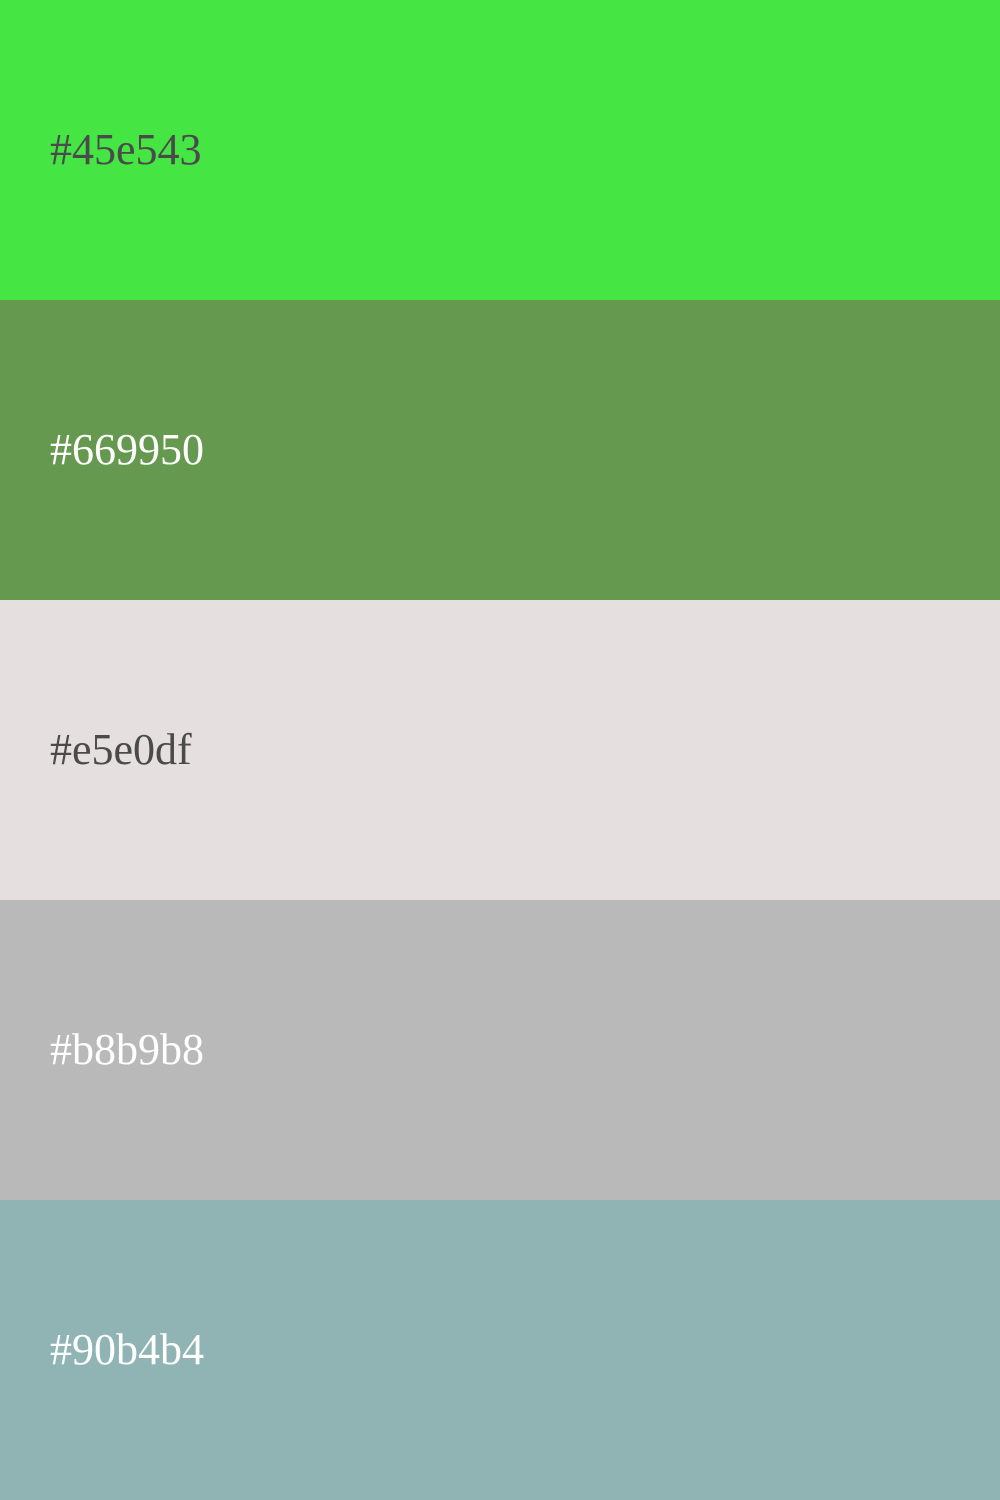 The height and width of the screenshot is (1500, 1000). What do you see at coordinates (127, 1349) in the screenshot?
I see `swatch-hex-label: #90b4b4` at bounding box center [127, 1349].